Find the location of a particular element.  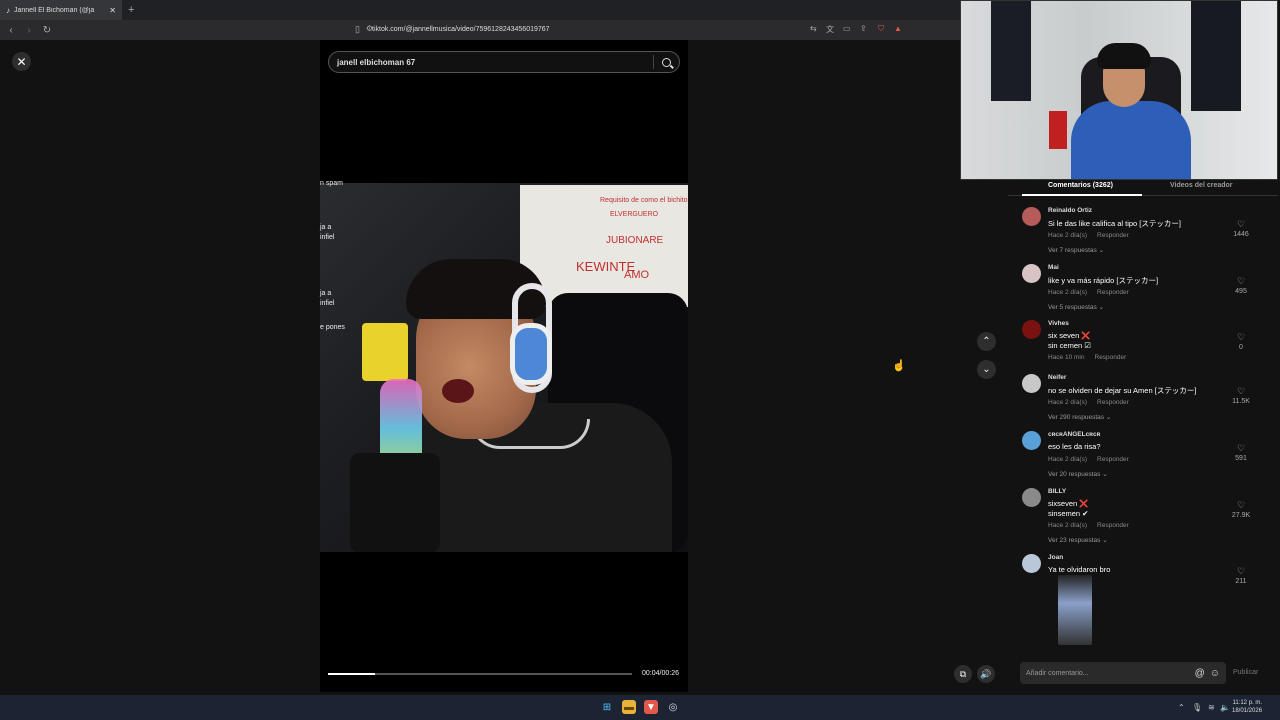

miniplayer-button: ⧉ is located at coordinates (963, 674).